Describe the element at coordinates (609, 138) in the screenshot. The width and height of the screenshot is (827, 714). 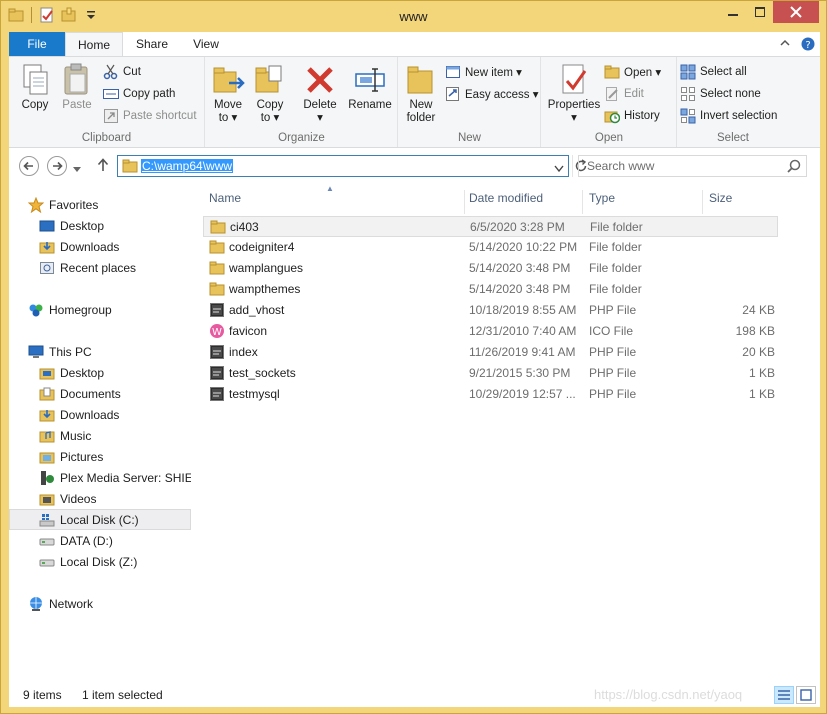
I see `open-group-label: Open` at that location.